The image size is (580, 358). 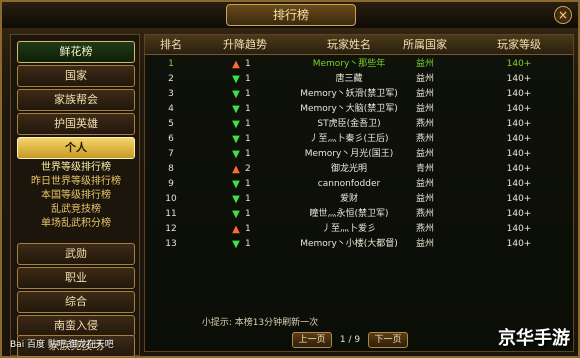 What do you see at coordinates (76, 124) in the screenshot?
I see `hero-button: 护国英雄` at bounding box center [76, 124].